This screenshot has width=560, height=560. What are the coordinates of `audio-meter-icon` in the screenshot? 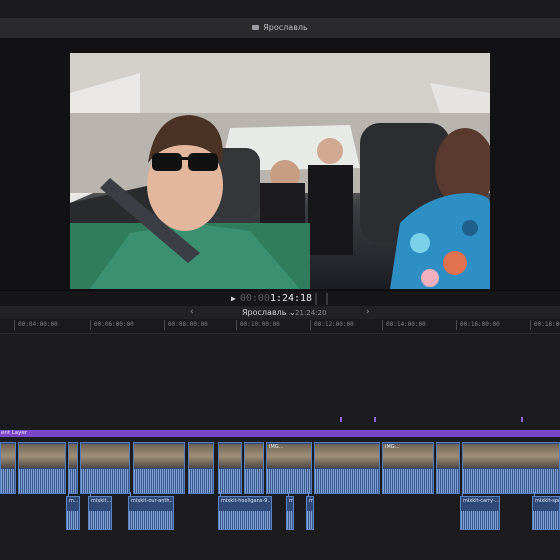 It's located at (321, 299).